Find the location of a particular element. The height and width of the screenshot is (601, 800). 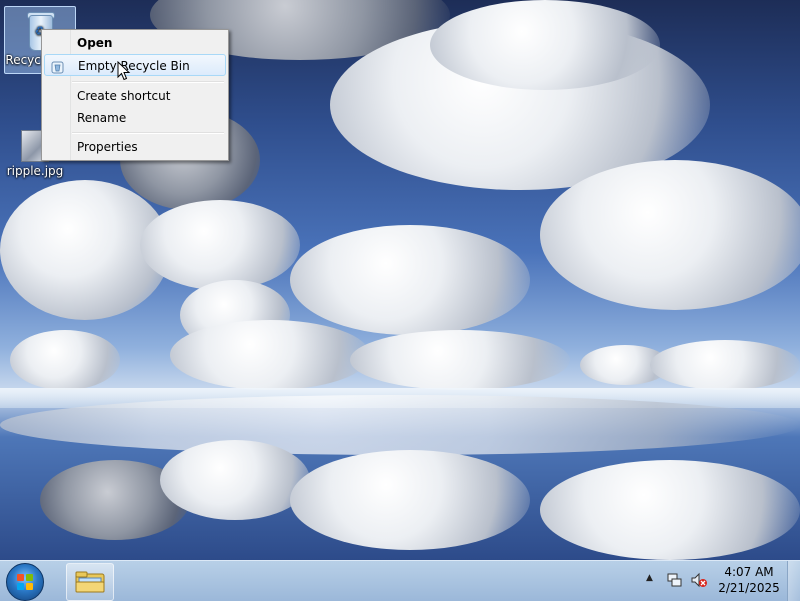

menu-item-label: Open is located at coordinates (95, 43).